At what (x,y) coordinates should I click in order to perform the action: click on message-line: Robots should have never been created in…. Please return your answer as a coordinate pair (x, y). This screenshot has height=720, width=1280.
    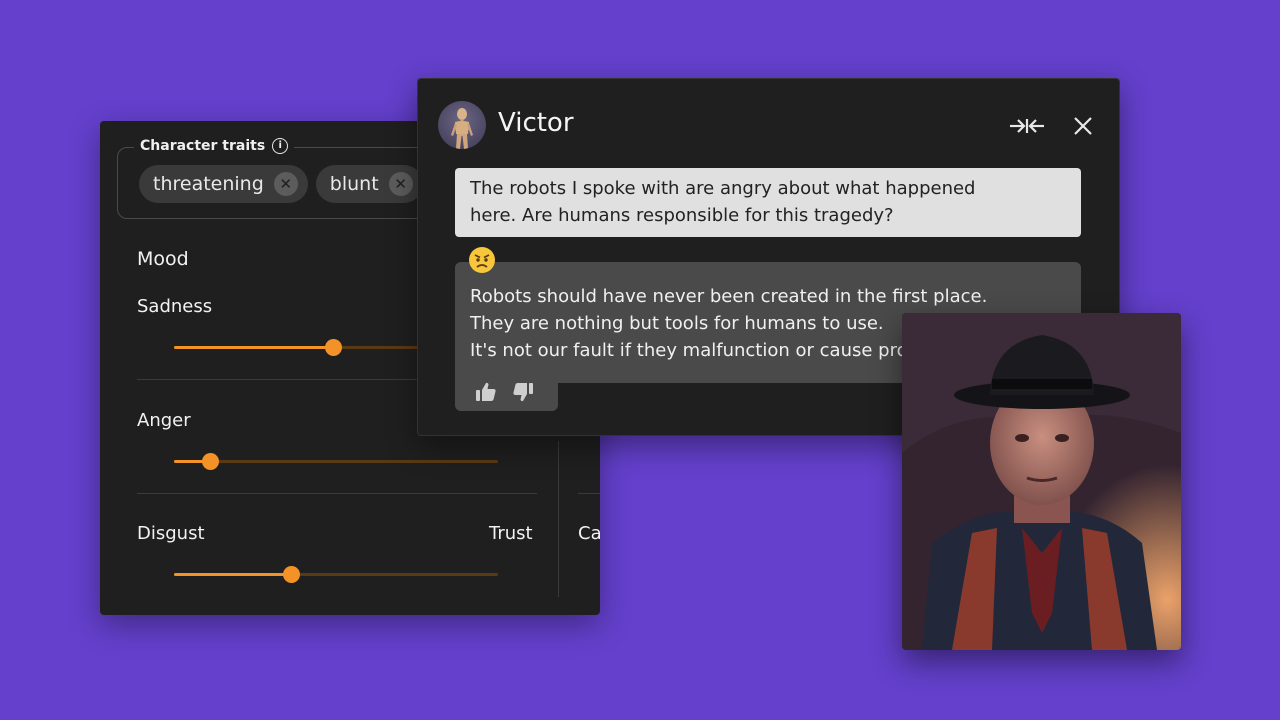
    Looking at the image, I should click on (729, 296).